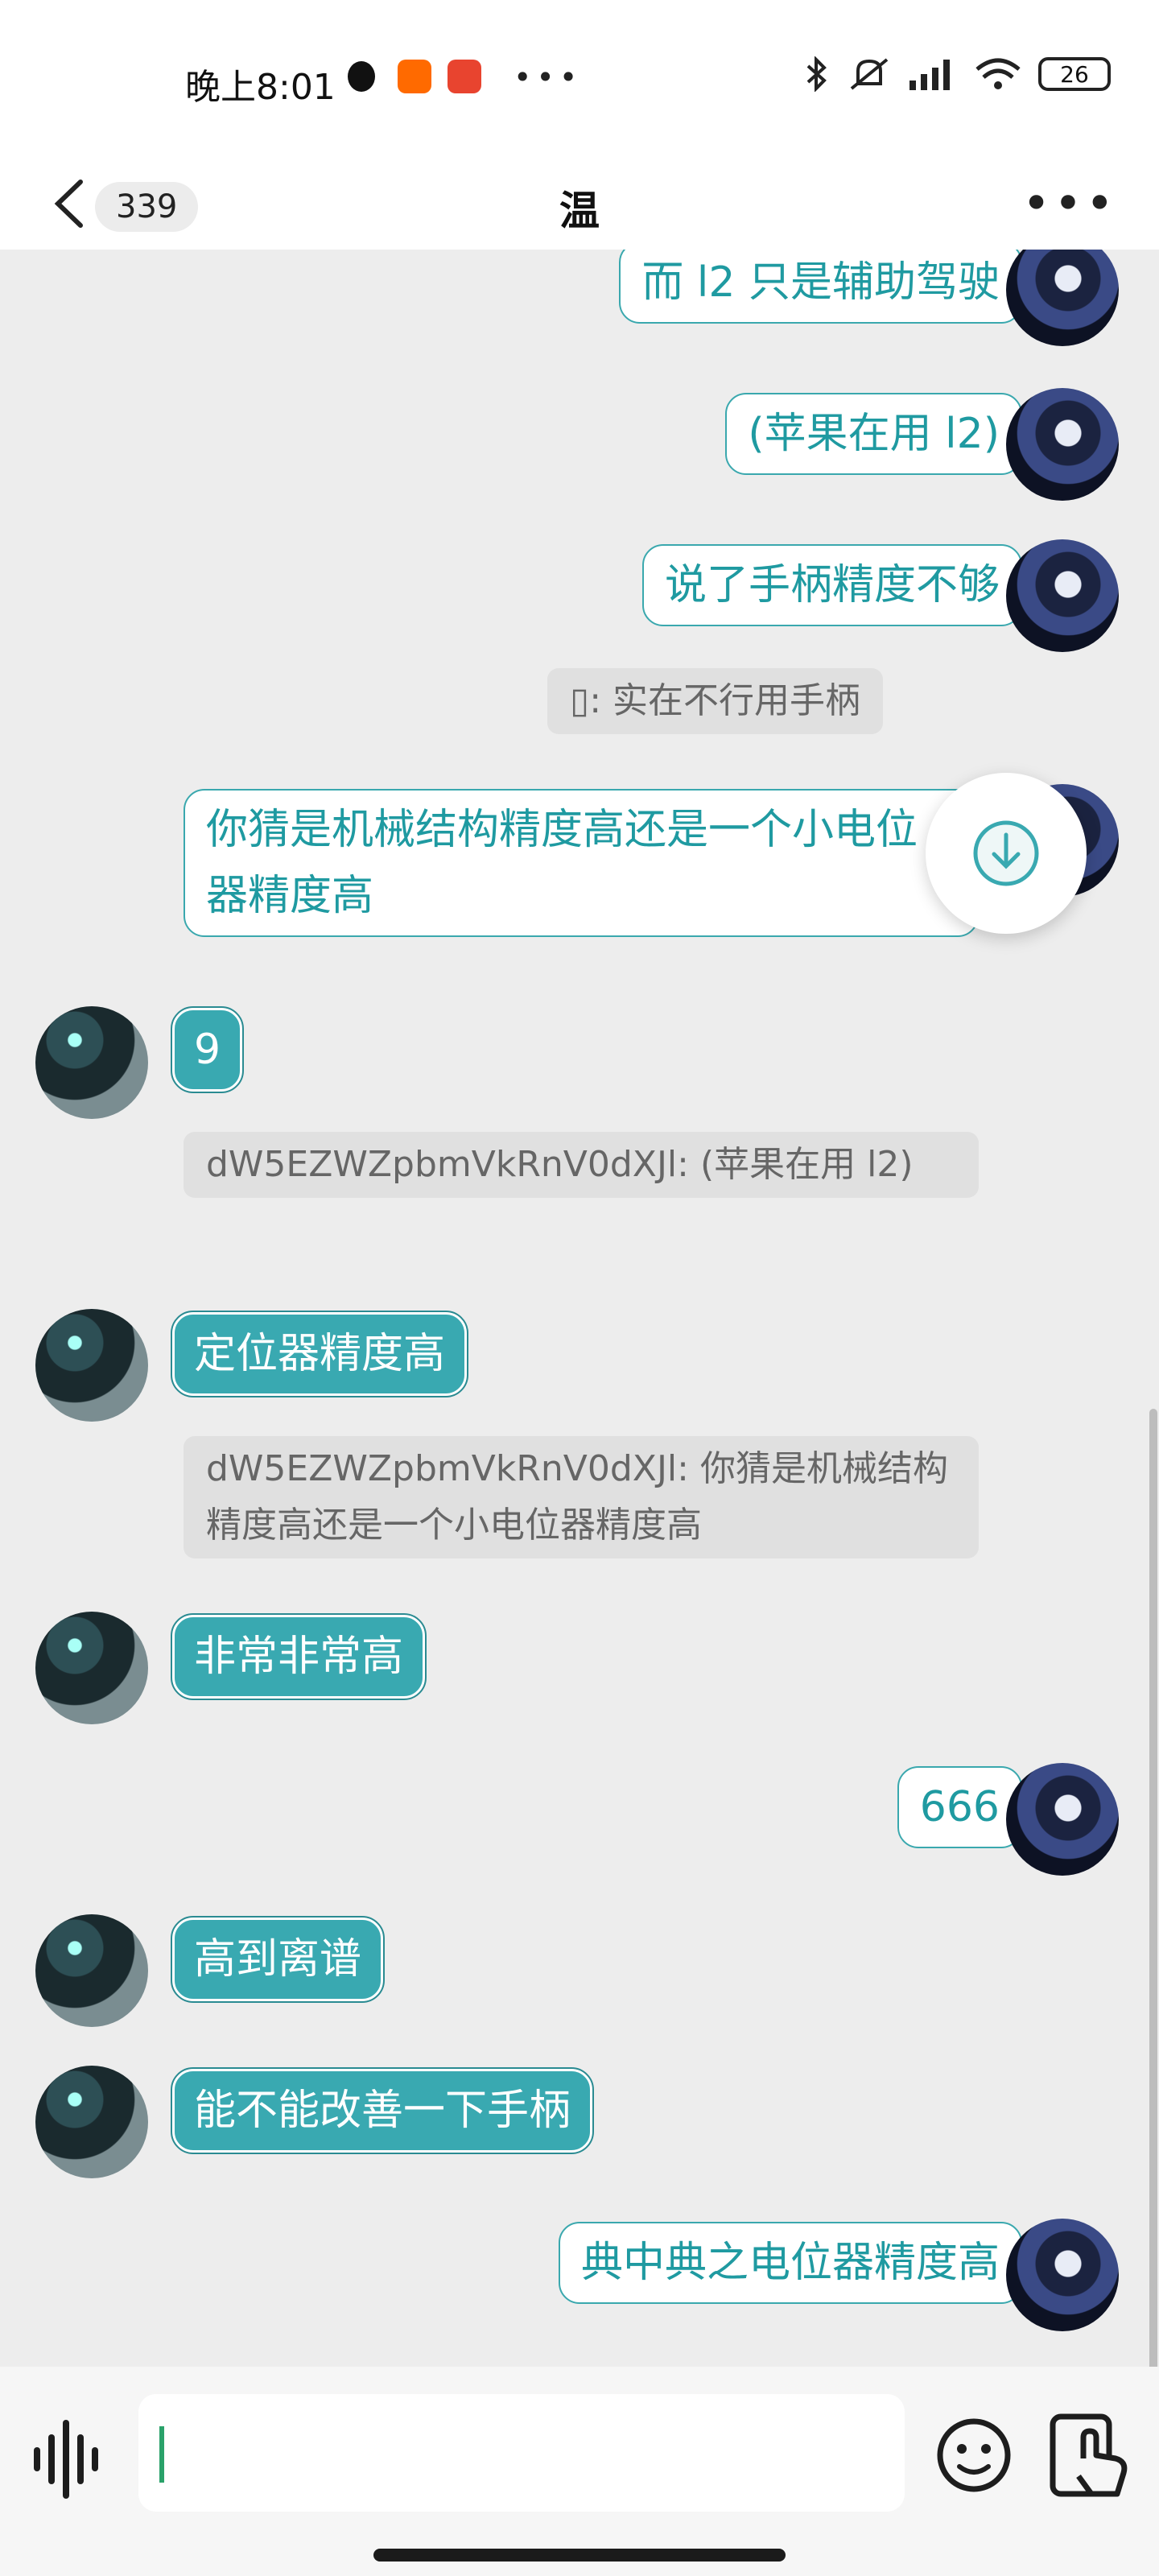 The height and width of the screenshot is (2576, 1159). What do you see at coordinates (831, 585) in the screenshot?
I see `message-bubble-outgoing: 说了手柄精度不够` at bounding box center [831, 585].